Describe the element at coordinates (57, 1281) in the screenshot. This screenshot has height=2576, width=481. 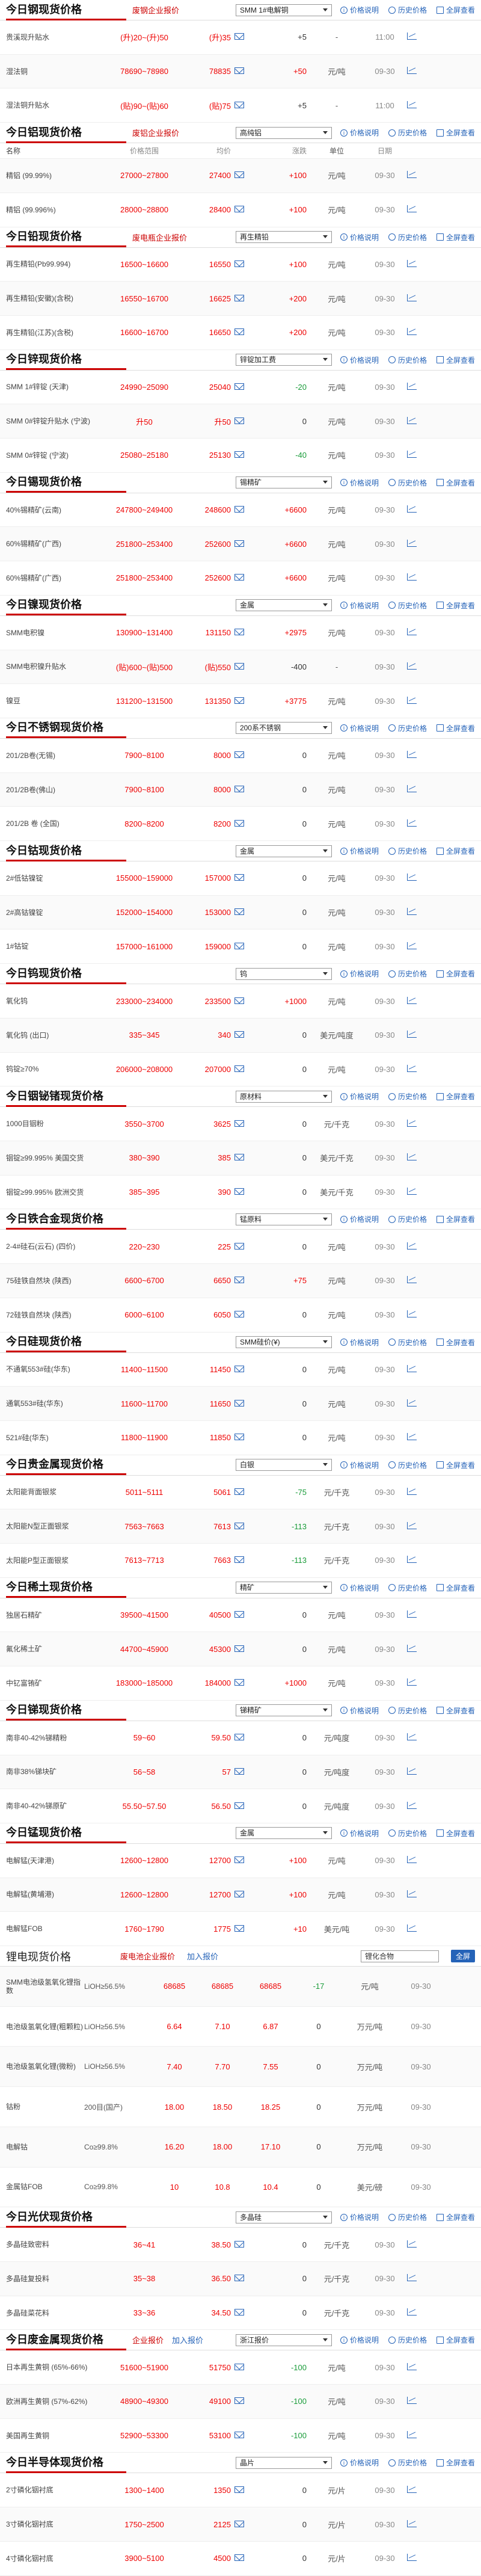
I see `product-name: 75硅铁自然块 (陕西)` at that location.